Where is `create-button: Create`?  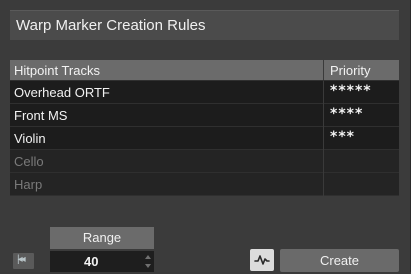
create-button: Create is located at coordinates (339, 260).